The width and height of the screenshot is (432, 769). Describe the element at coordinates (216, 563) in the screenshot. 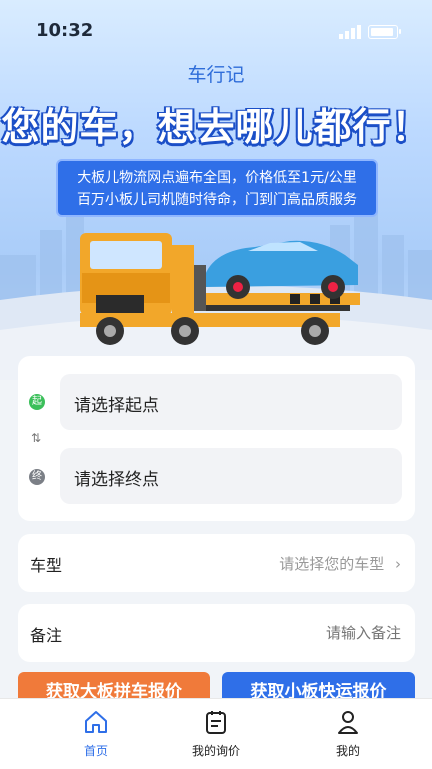

I see `vehicle-type-row: 车型 请选择您的车型 ›` at that location.